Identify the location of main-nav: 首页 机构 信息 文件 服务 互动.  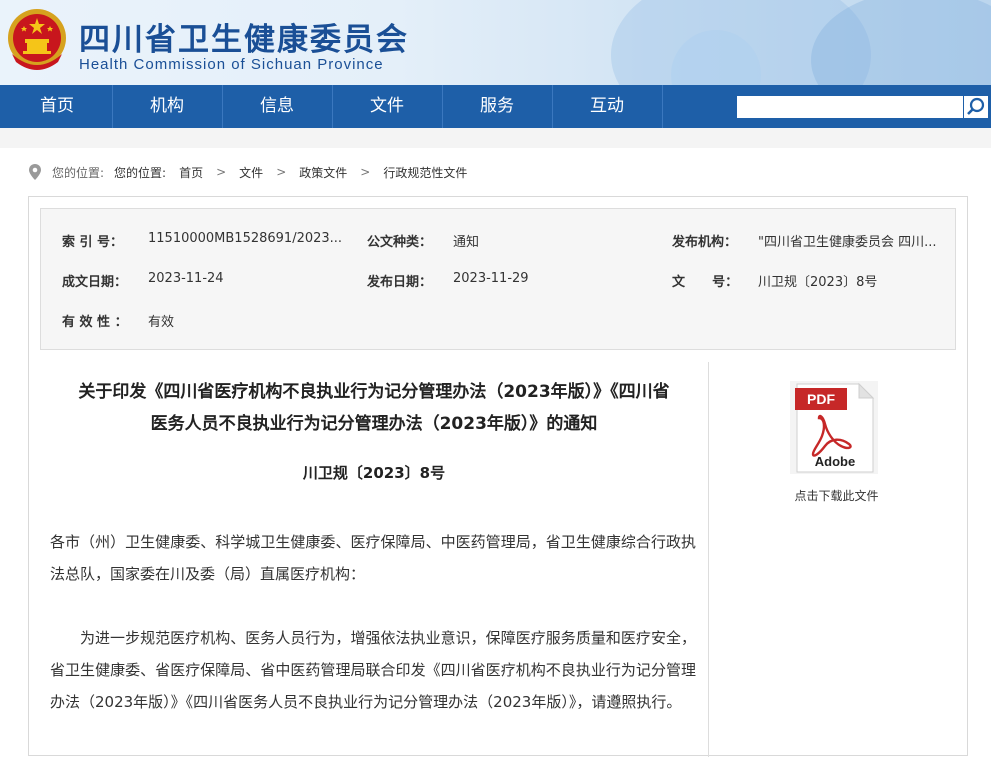
(495, 106).